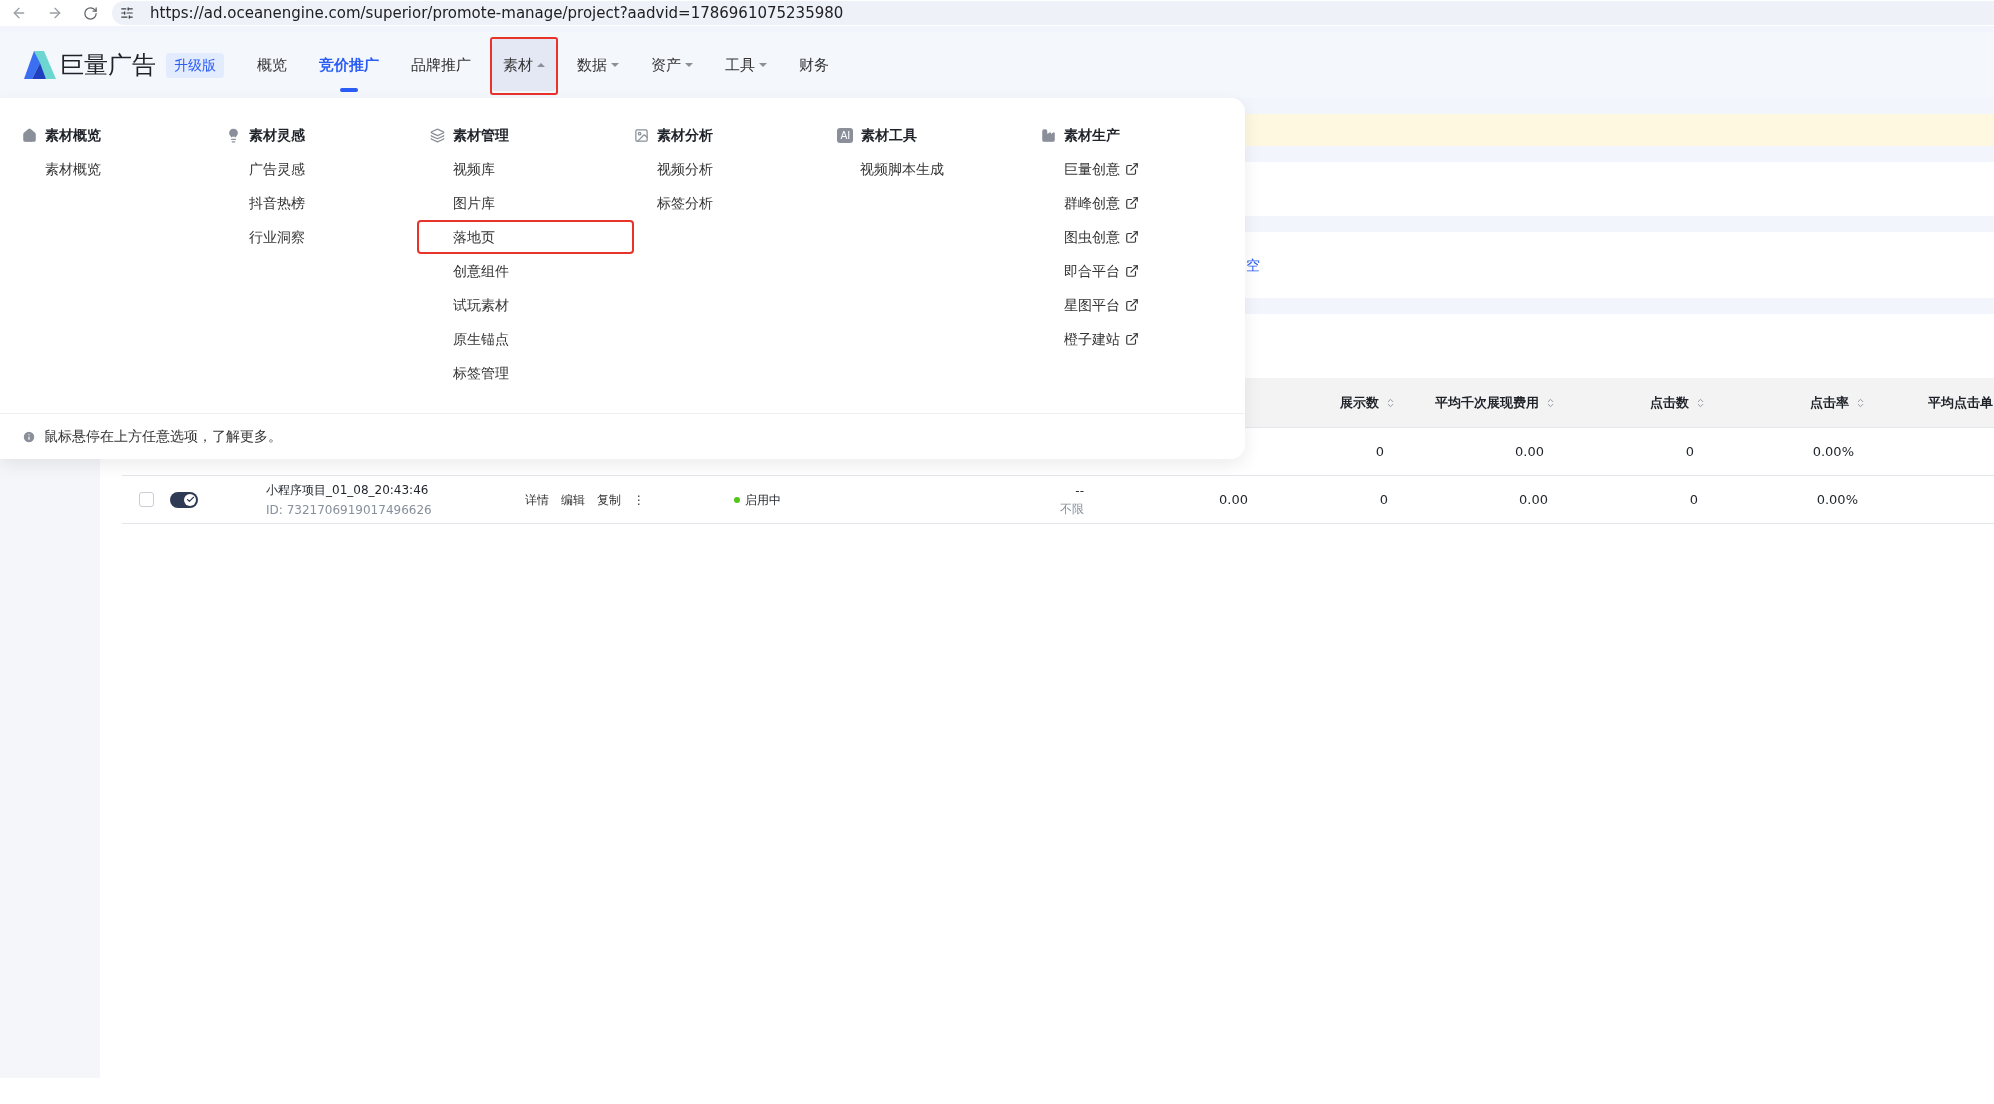 This screenshot has height=1104, width=1994. What do you see at coordinates (609, 499) in the screenshot?
I see `row-action-link: 复制` at bounding box center [609, 499].